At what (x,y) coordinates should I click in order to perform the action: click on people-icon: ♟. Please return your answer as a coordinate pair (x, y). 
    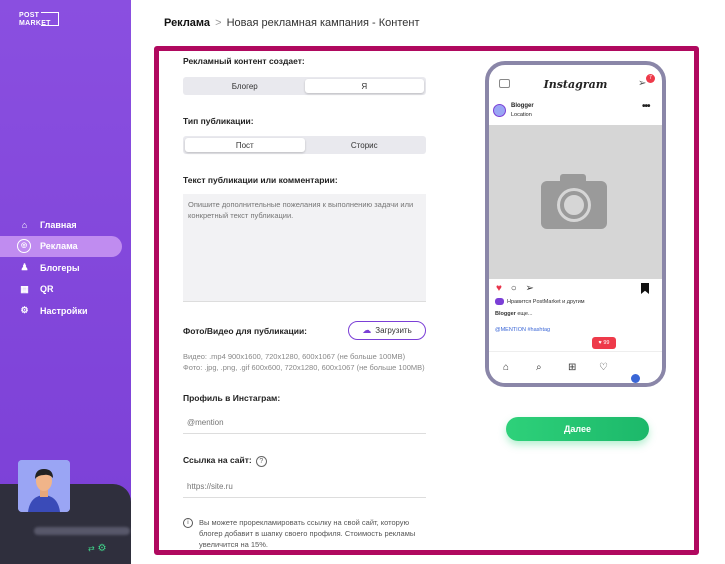
    Looking at the image, I should click on (24, 267).